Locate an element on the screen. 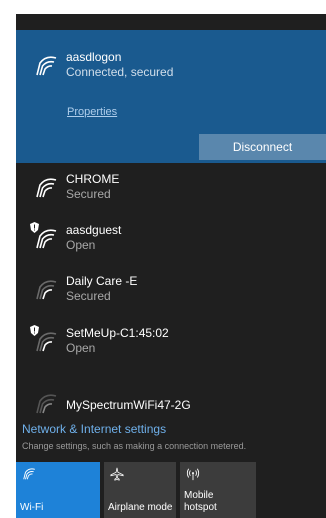 The image size is (326, 518). connected-network-row: aasdlogon Connected, secured is located at coordinates (171, 70).